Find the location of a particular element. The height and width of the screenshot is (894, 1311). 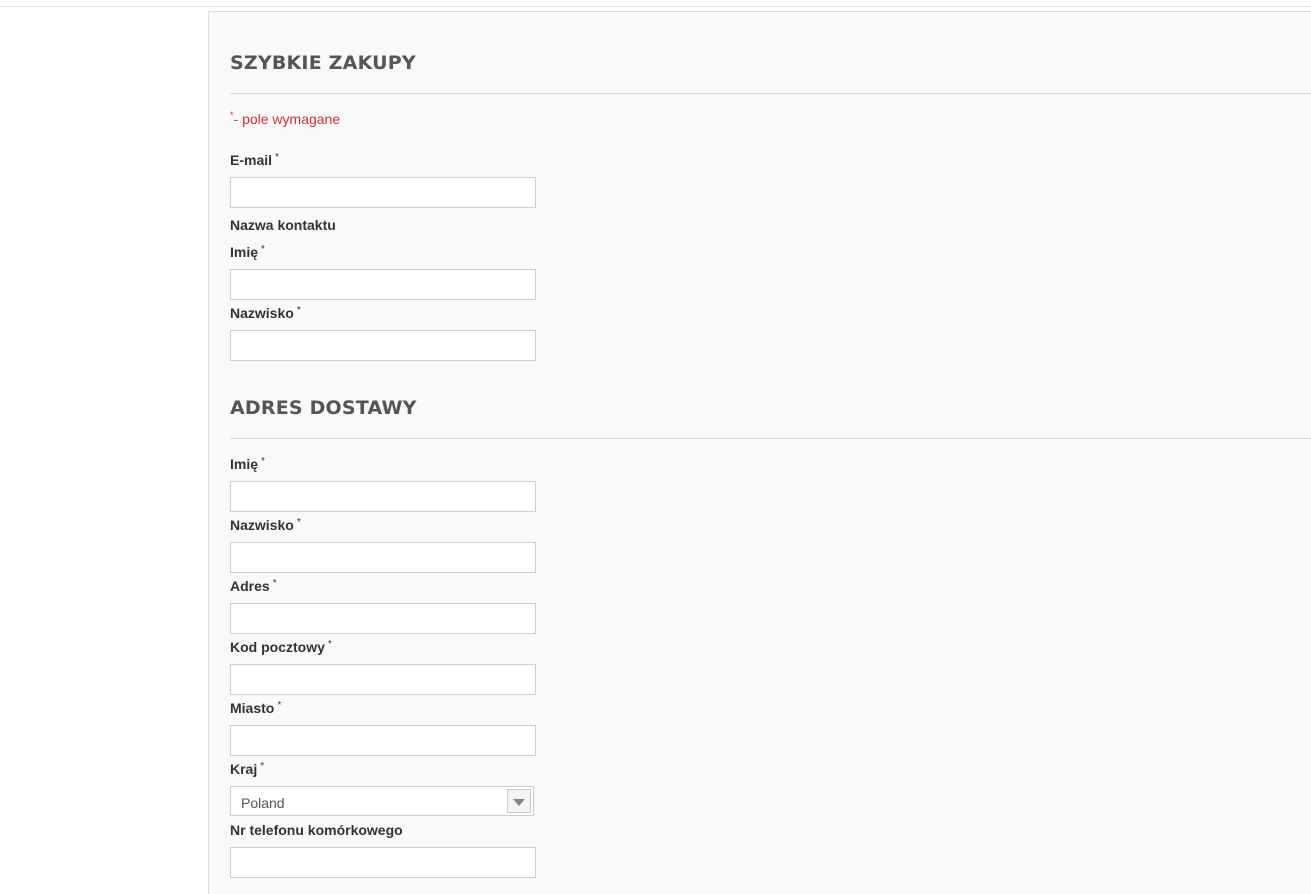

shipping-address-divider is located at coordinates (770, 438).